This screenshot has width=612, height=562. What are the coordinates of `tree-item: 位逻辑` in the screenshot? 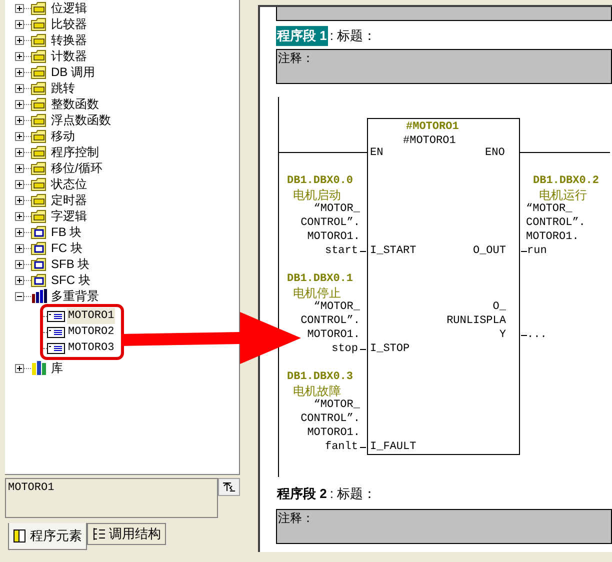 It's located at (69, 8).